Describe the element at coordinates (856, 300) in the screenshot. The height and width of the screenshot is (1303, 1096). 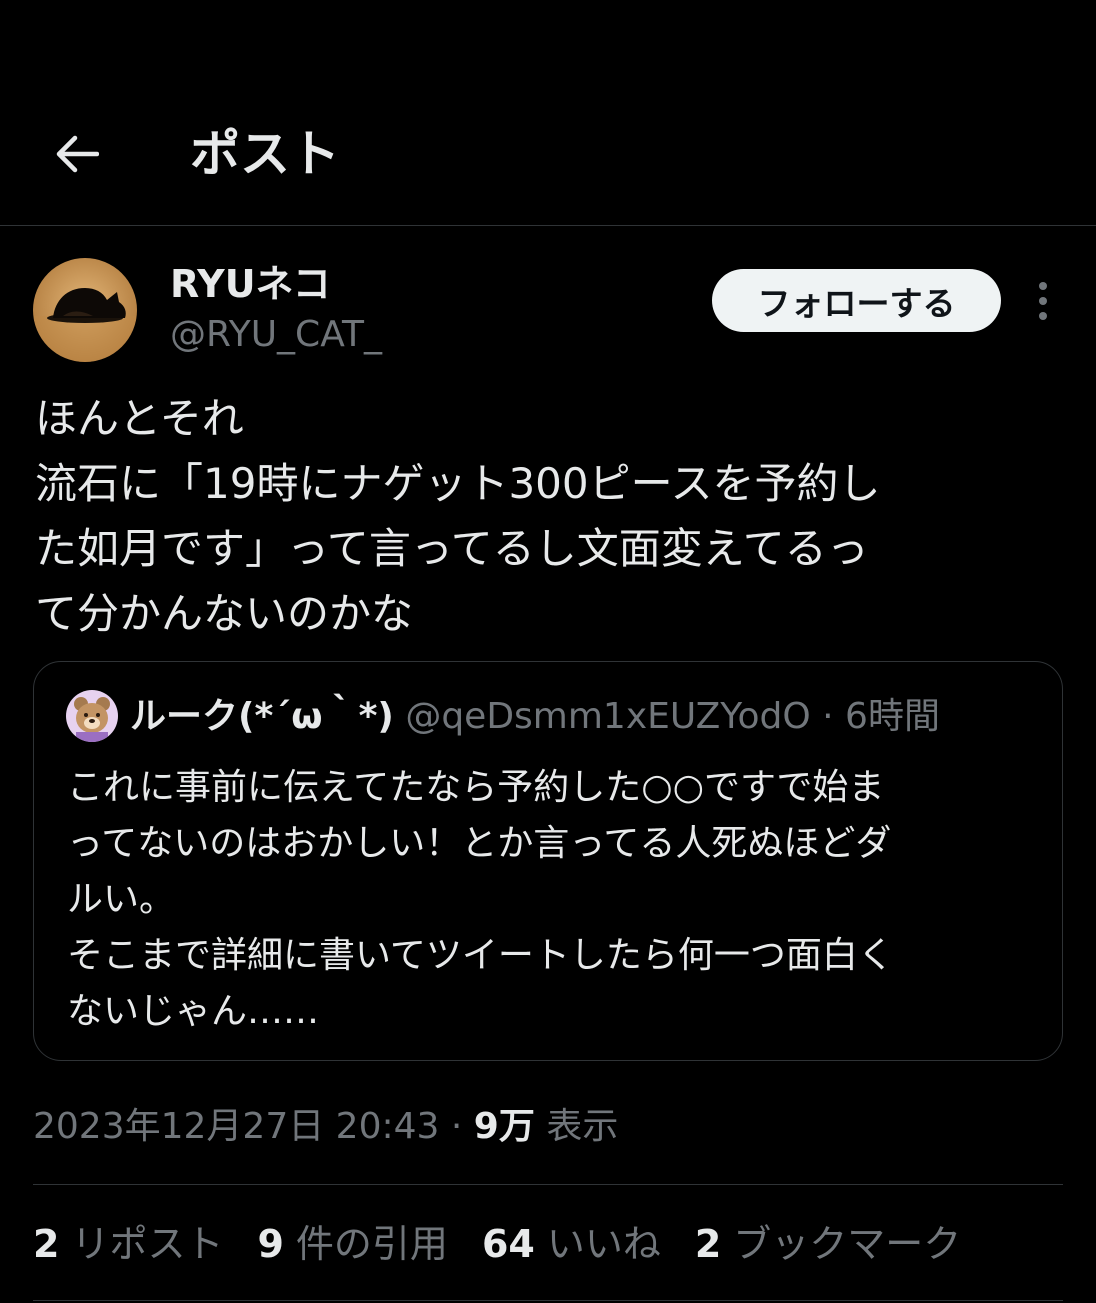
I see `follow-button: フォローする` at that location.